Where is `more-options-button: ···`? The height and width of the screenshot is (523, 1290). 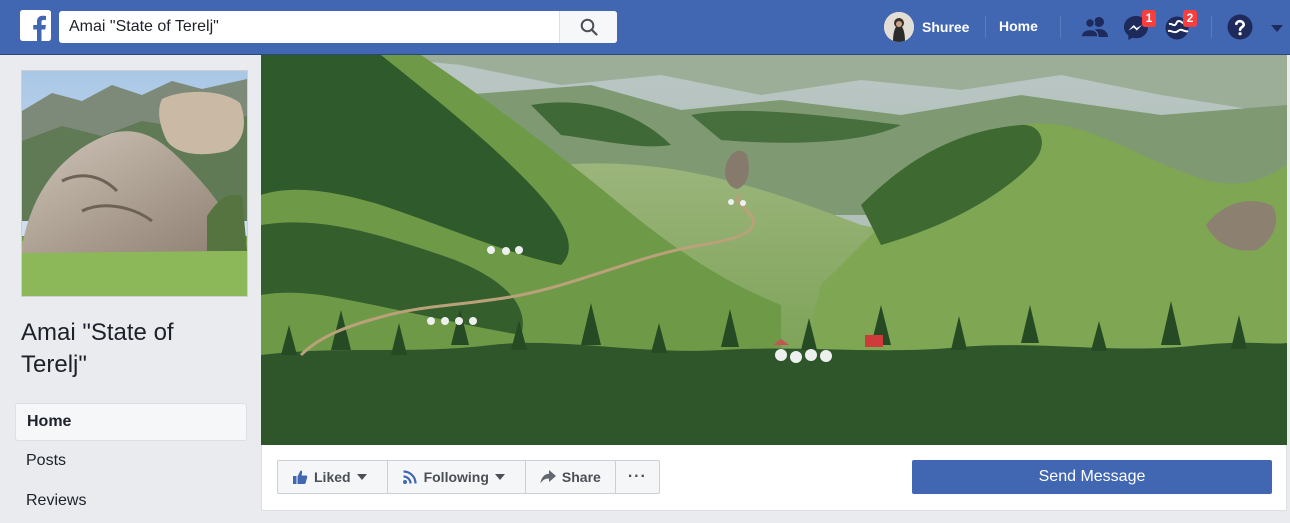
more-options-button: ··· is located at coordinates (637, 477).